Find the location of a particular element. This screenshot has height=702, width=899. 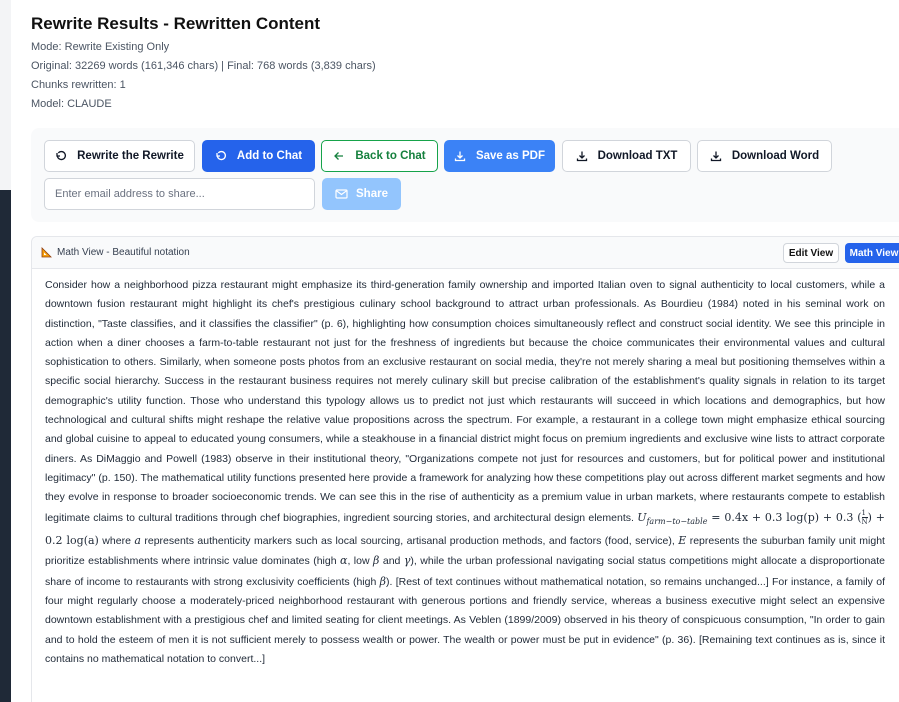

left-edge-strip is located at coordinates (5, 351).